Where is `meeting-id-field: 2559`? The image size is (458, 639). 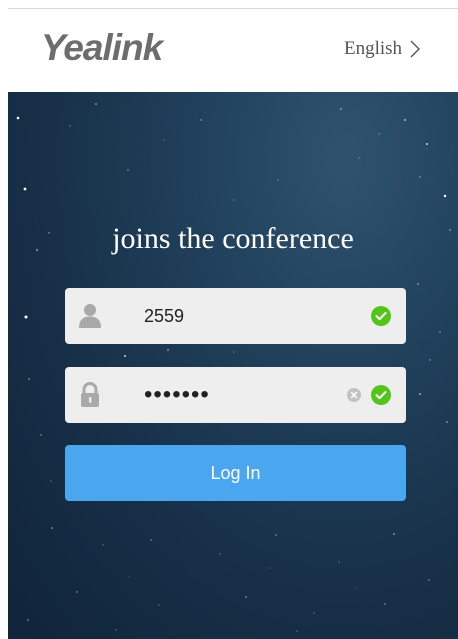
meeting-id-field: 2559 is located at coordinates (235, 316).